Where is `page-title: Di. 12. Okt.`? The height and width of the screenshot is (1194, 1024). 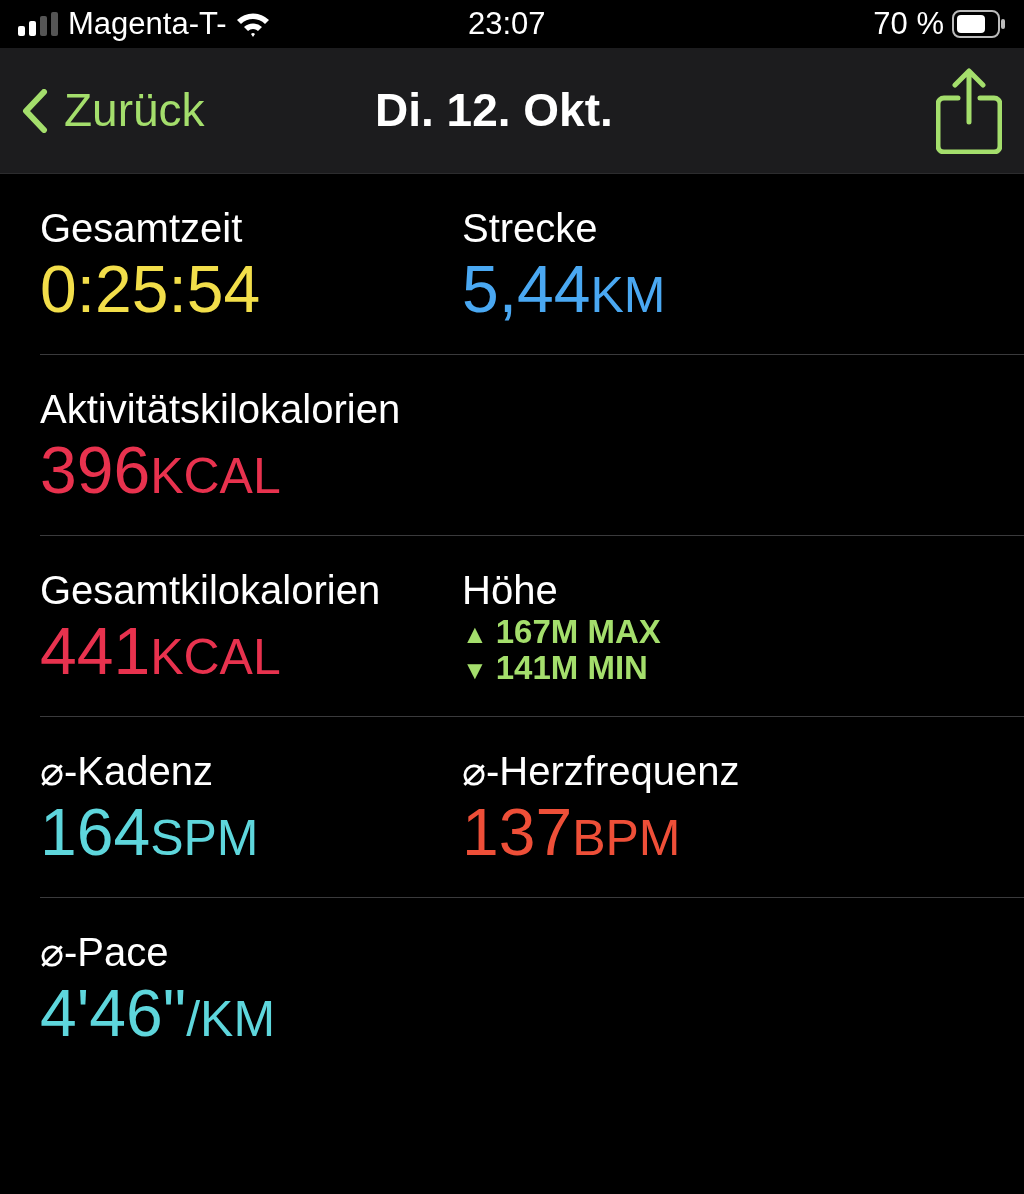 page-title: Di. 12. Okt. is located at coordinates (494, 110).